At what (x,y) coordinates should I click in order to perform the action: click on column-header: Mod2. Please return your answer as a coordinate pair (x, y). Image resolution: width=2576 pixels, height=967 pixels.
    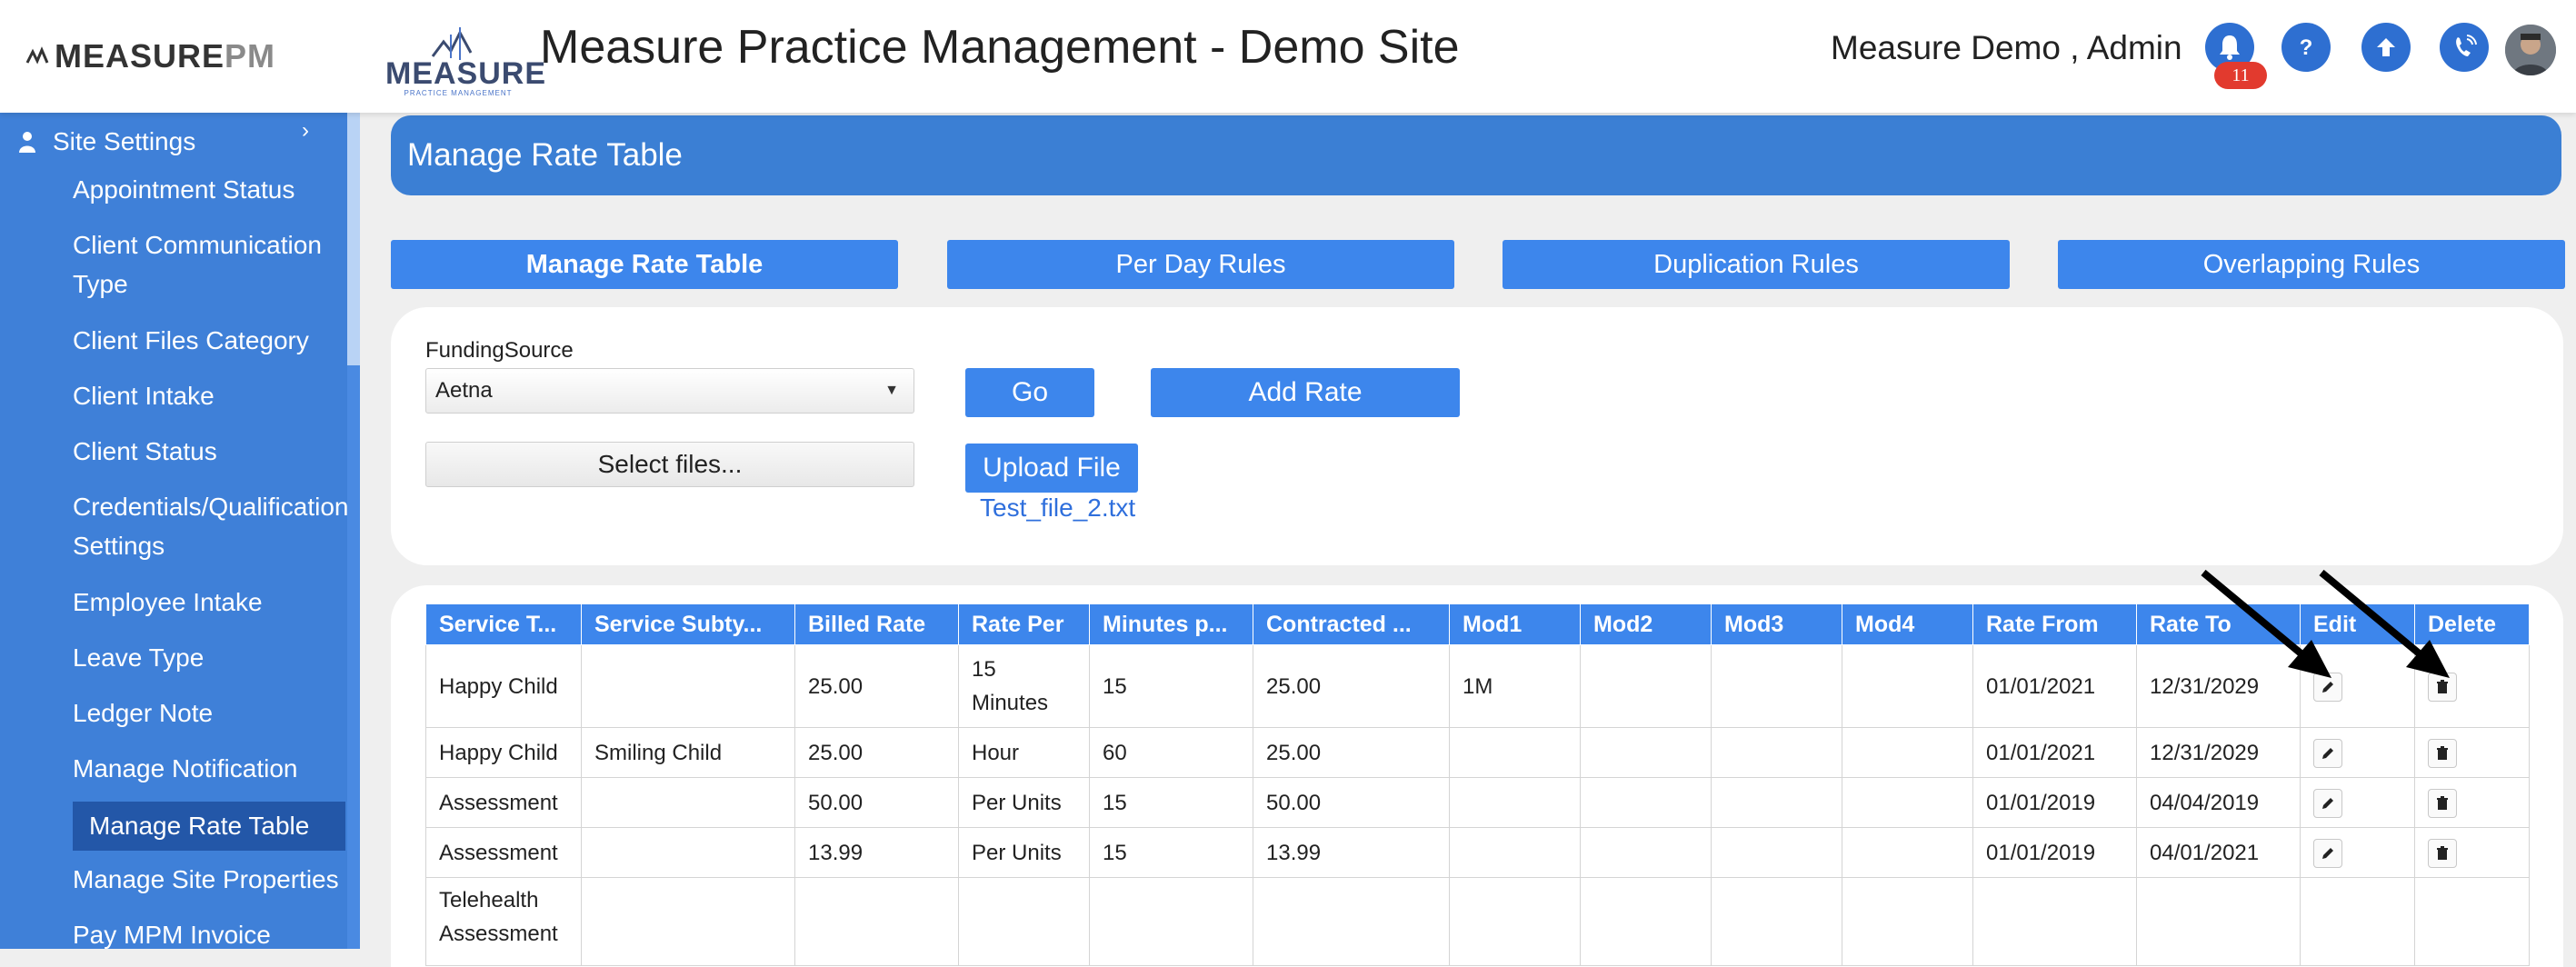
    Looking at the image, I should click on (1646, 624).